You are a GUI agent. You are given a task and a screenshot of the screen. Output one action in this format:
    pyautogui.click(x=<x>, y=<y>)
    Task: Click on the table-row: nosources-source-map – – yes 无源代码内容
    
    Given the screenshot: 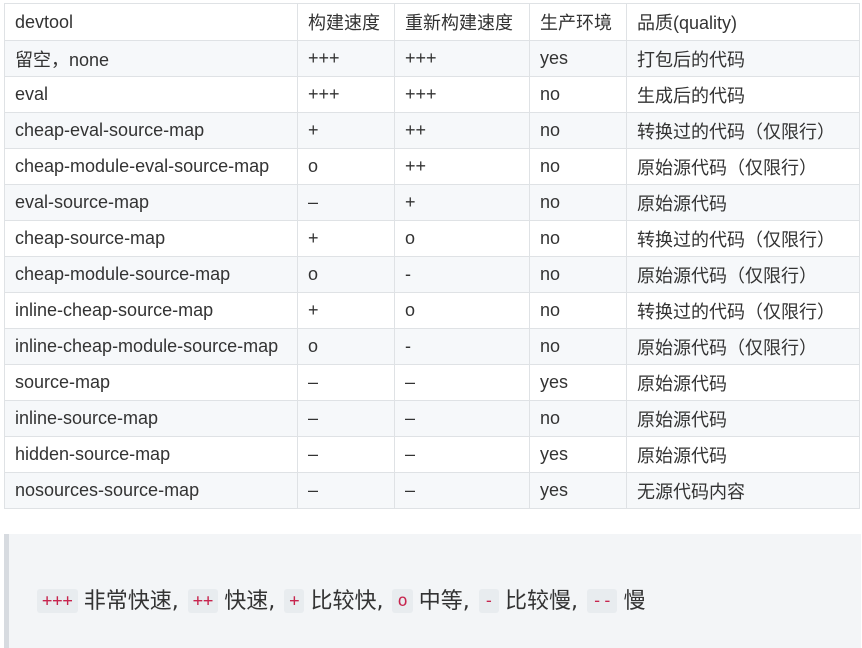 What is the action you would take?
    pyautogui.click(x=432, y=490)
    